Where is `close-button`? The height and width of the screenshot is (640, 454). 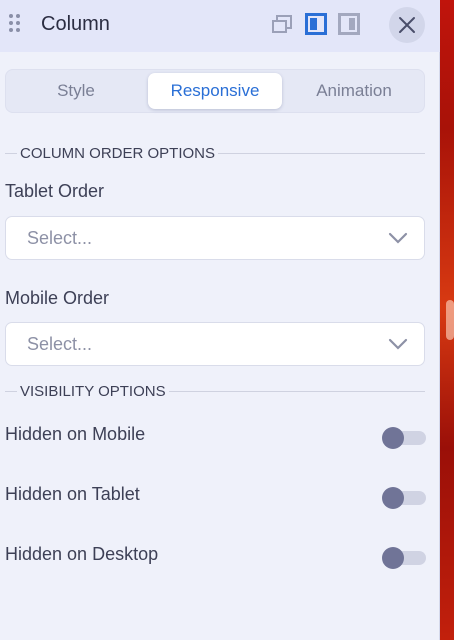 close-button is located at coordinates (407, 25).